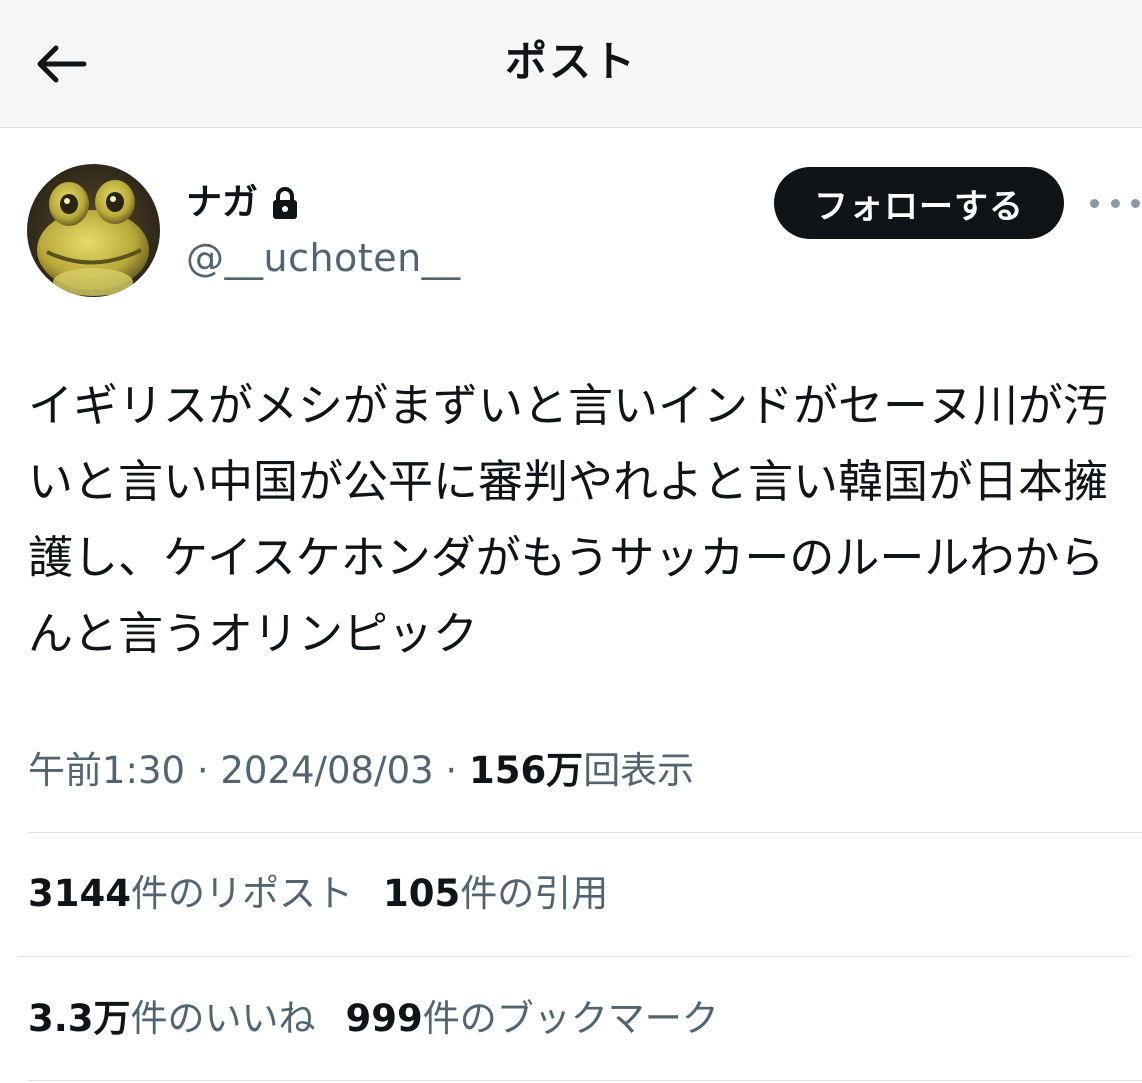  I want to click on author-name-row: ナガ, so click(243, 203).